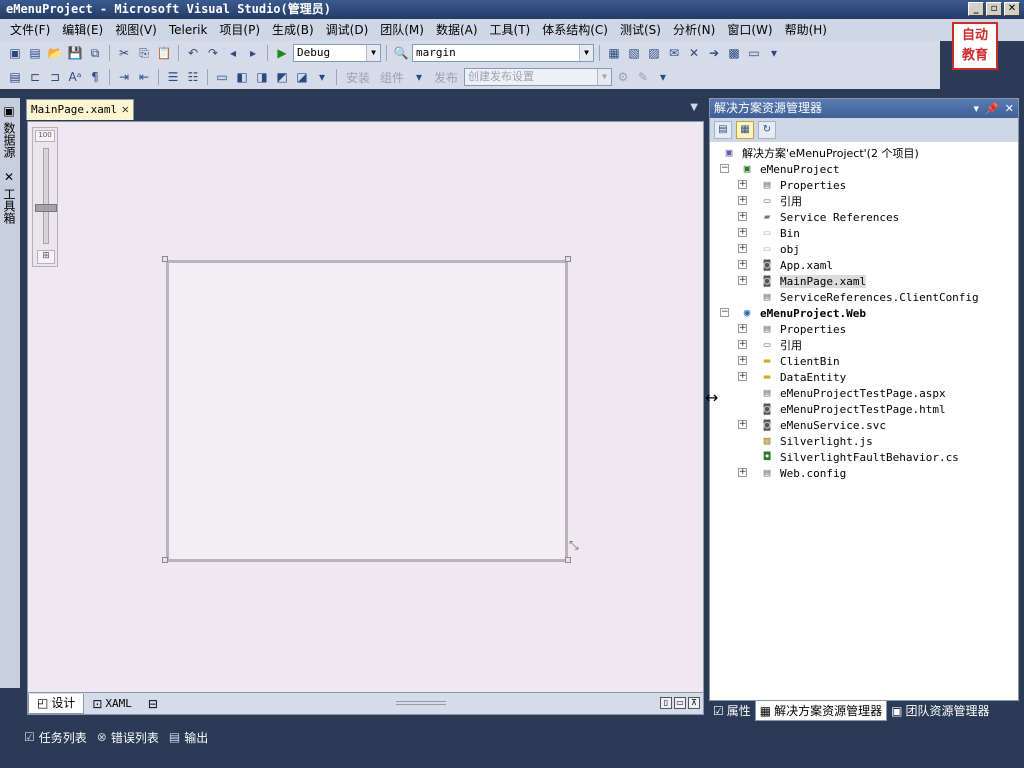  I want to click on cut-icon: ✂, so click(124, 53).